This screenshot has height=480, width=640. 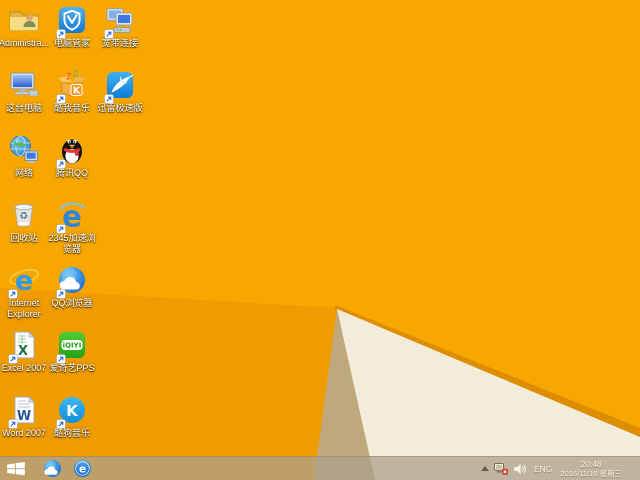 I want to click on clock: 20:48 2016/11/16 星期三, so click(x=591, y=468).